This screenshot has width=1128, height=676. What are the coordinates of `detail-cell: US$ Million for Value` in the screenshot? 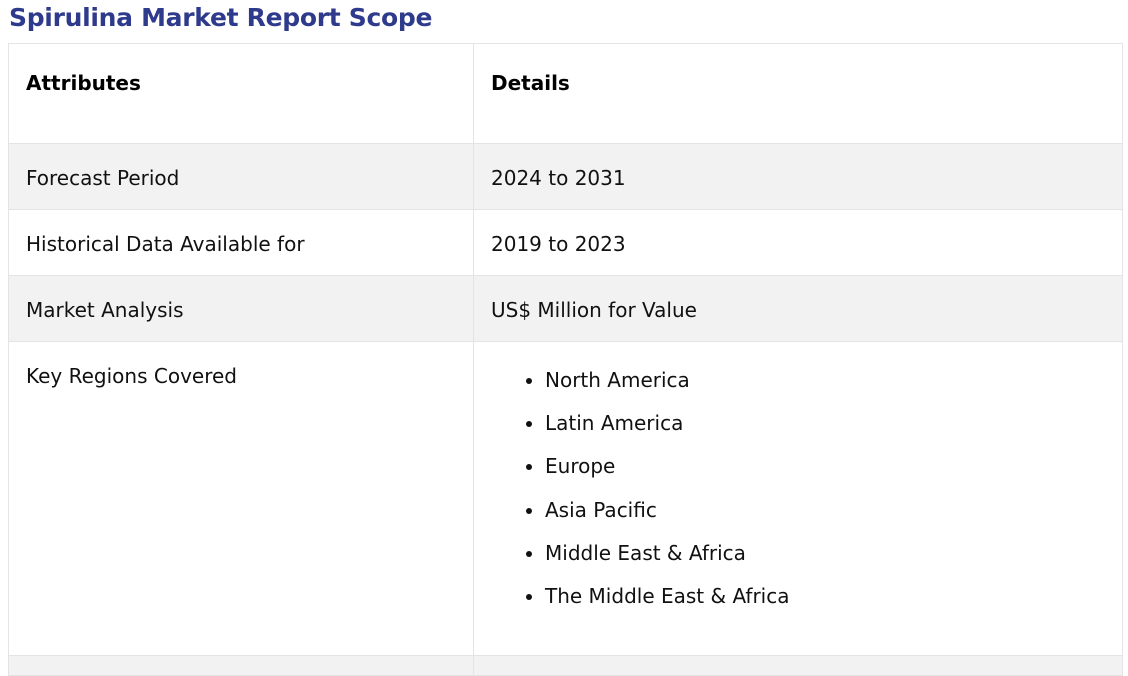 It's located at (798, 308).